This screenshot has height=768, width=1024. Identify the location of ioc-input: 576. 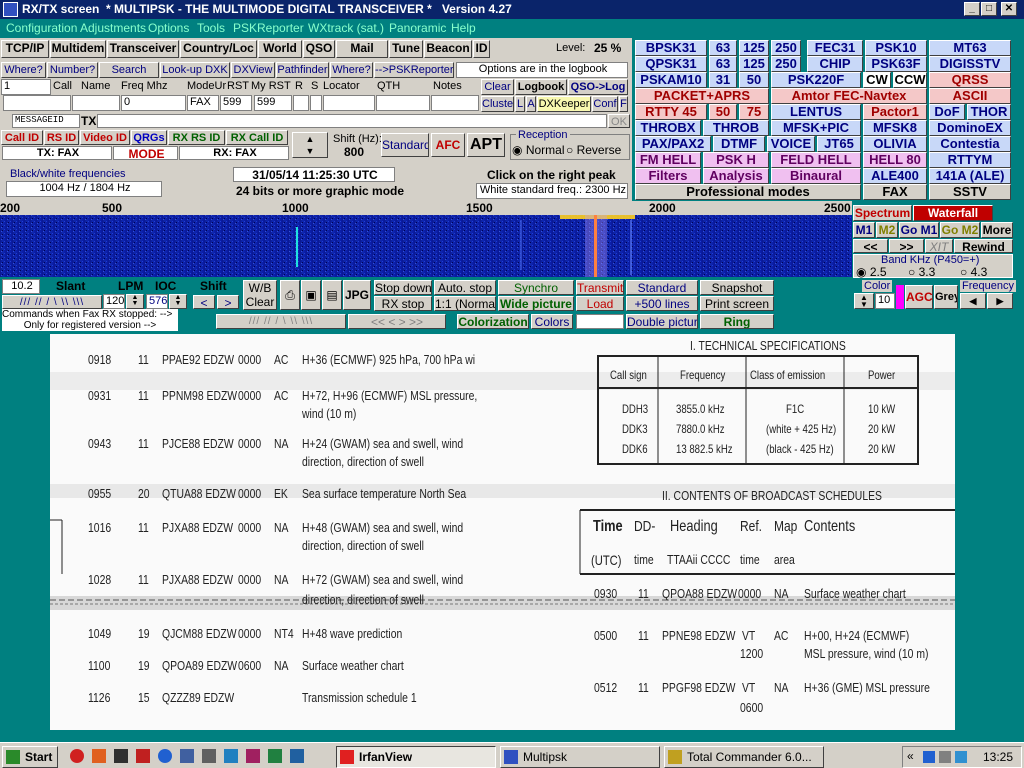
(157, 301).